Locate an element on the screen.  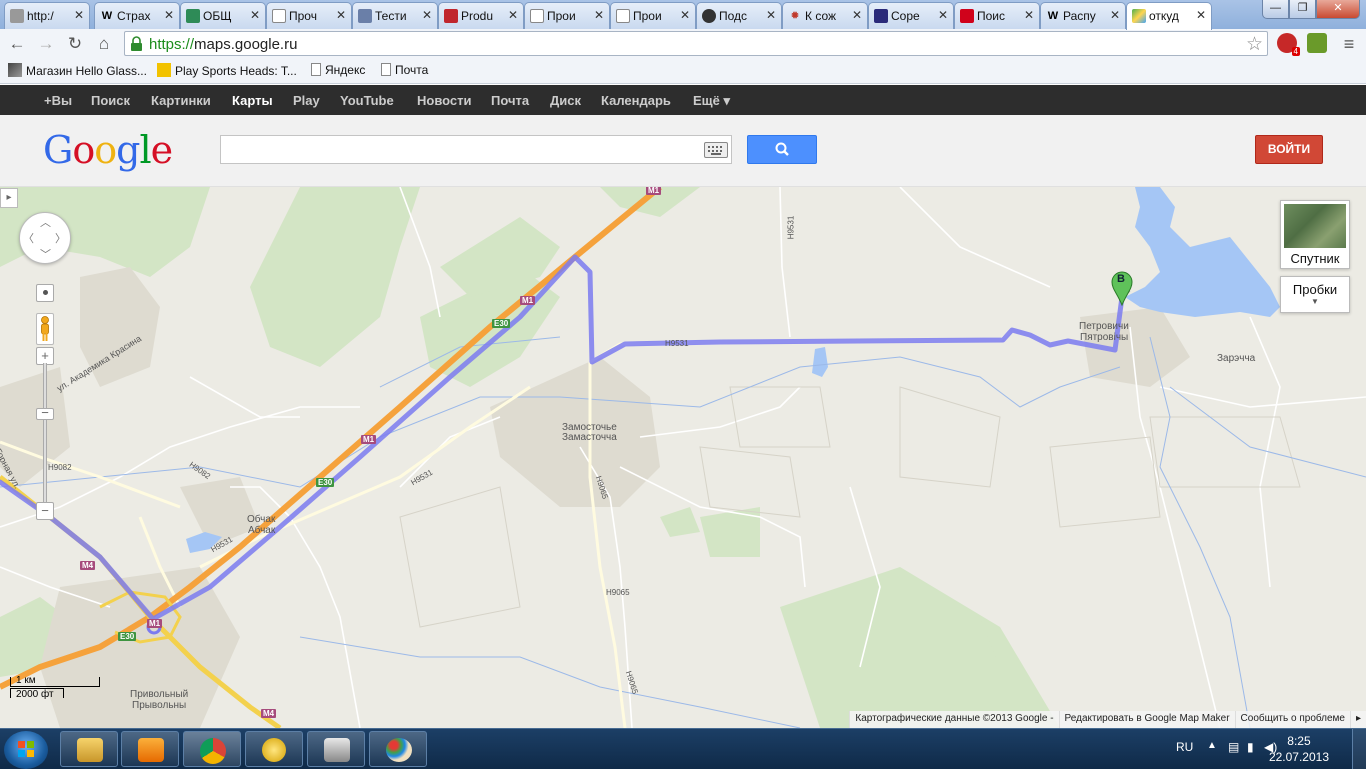
gbar-item-news: Новости is located at coordinates (444, 100).